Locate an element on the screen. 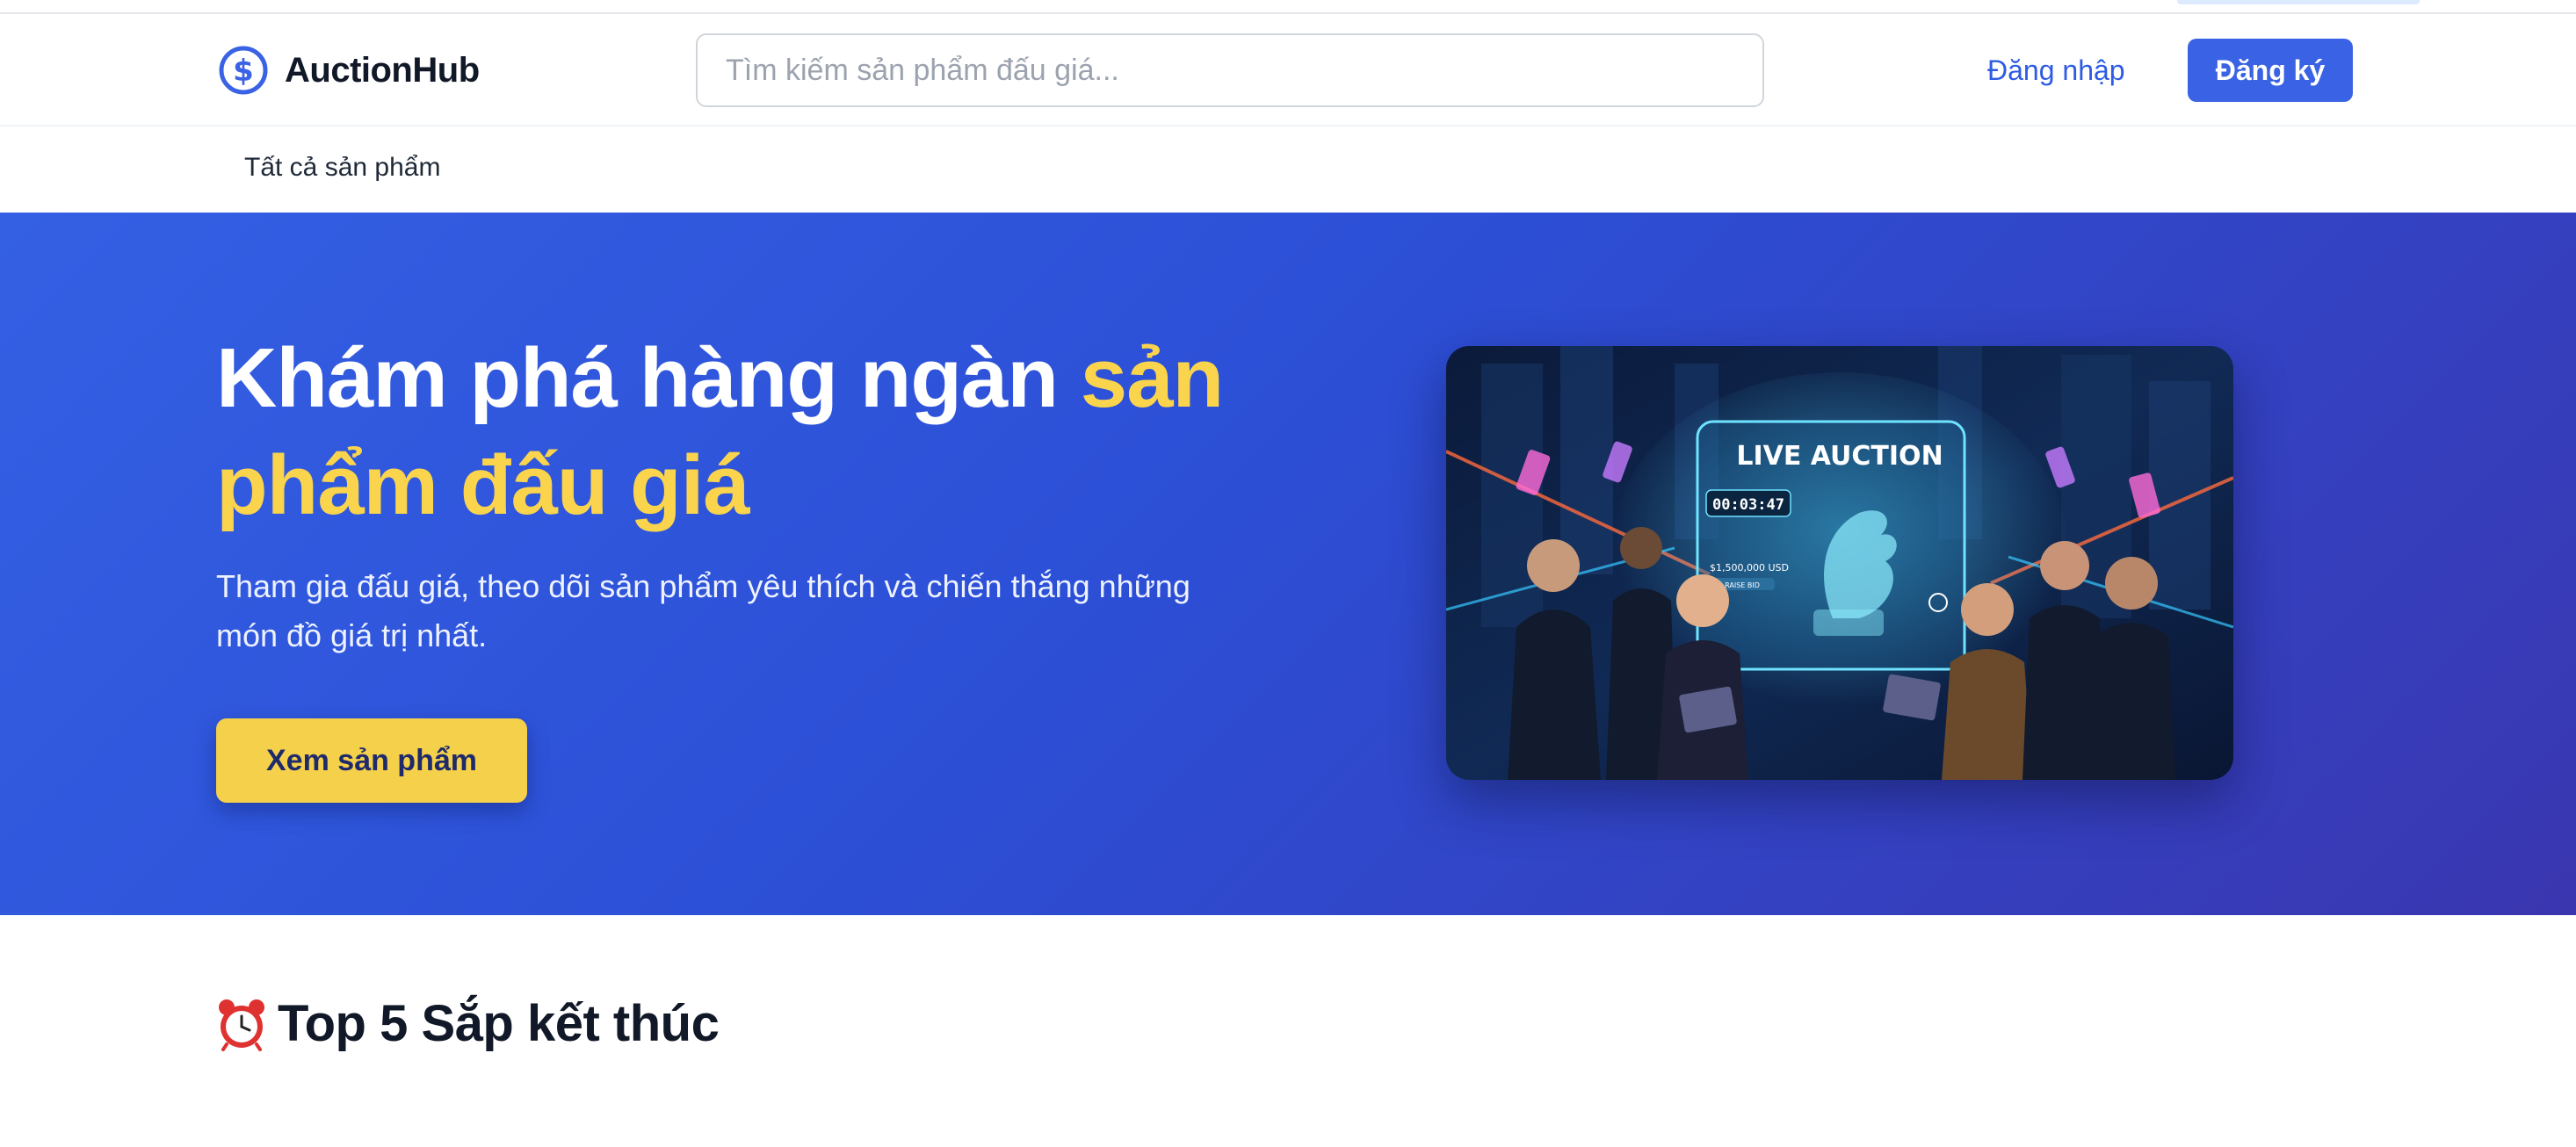 This screenshot has width=2576, height=1147. dollar-circle-icon: $ is located at coordinates (243, 70).